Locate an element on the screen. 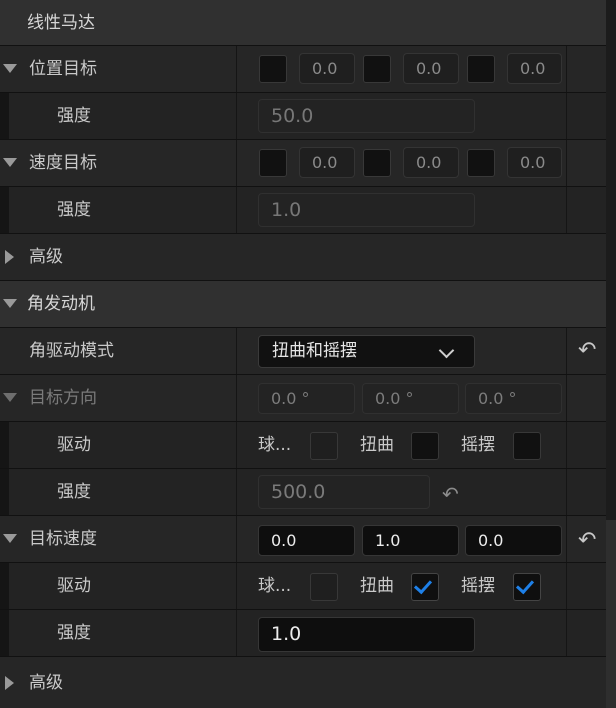  category-title: 角发动机 is located at coordinates (61, 304).